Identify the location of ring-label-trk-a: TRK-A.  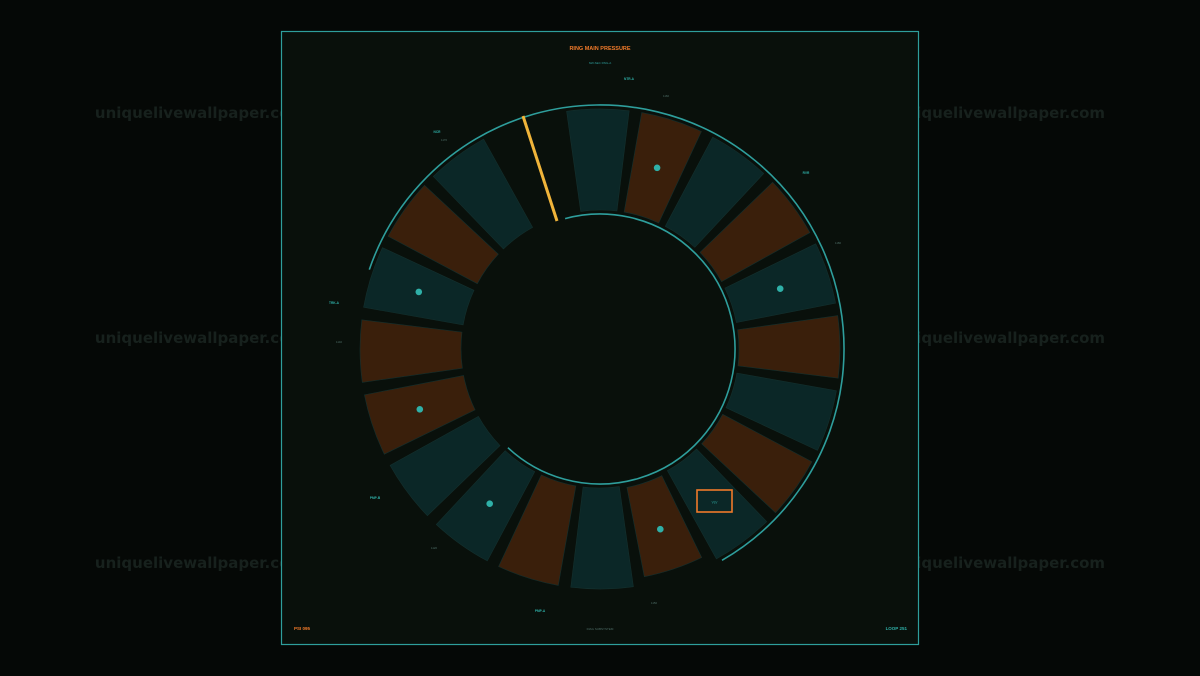
(334, 303).